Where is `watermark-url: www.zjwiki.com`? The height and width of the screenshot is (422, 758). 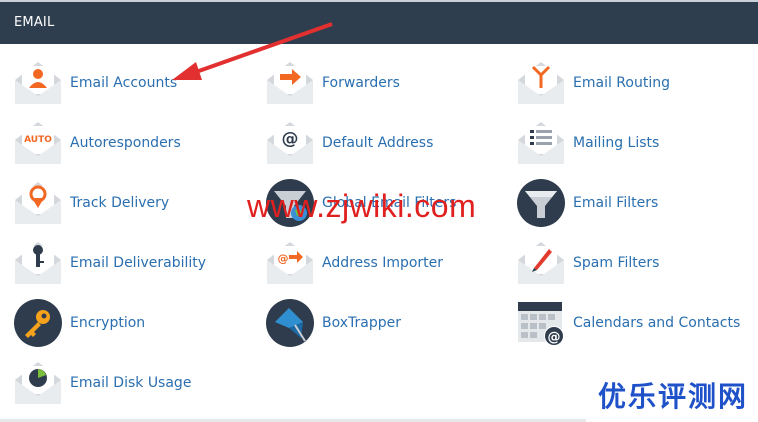 watermark-url: www.zjwiki.com is located at coordinates (362, 206).